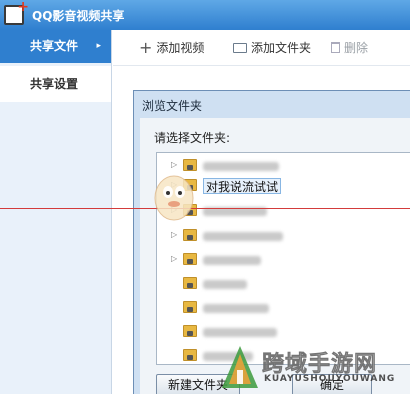 The height and width of the screenshot is (394, 410). Describe the element at coordinates (180, 48) in the screenshot. I see `add-video-label: 添加视频` at that location.